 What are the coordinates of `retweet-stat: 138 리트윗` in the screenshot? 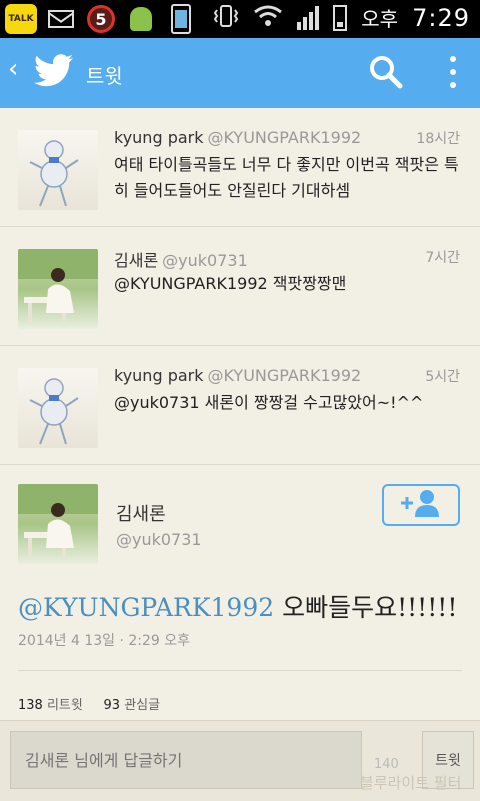 It's located at (50, 705).